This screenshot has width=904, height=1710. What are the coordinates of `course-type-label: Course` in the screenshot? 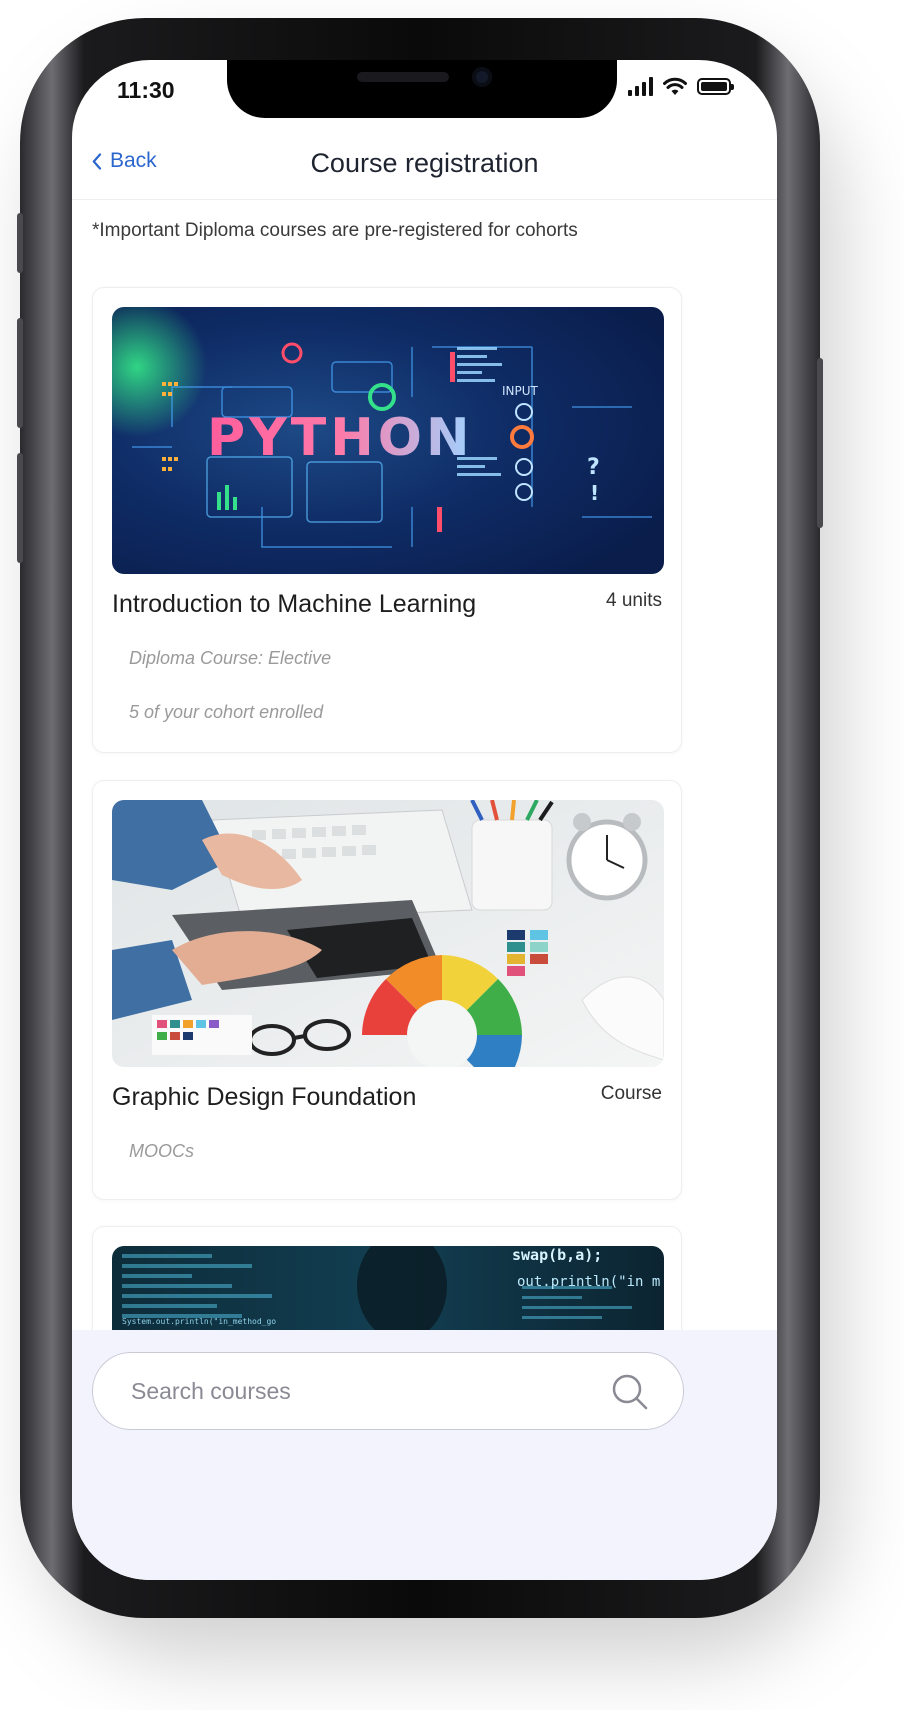 It's located at (631, 1093).